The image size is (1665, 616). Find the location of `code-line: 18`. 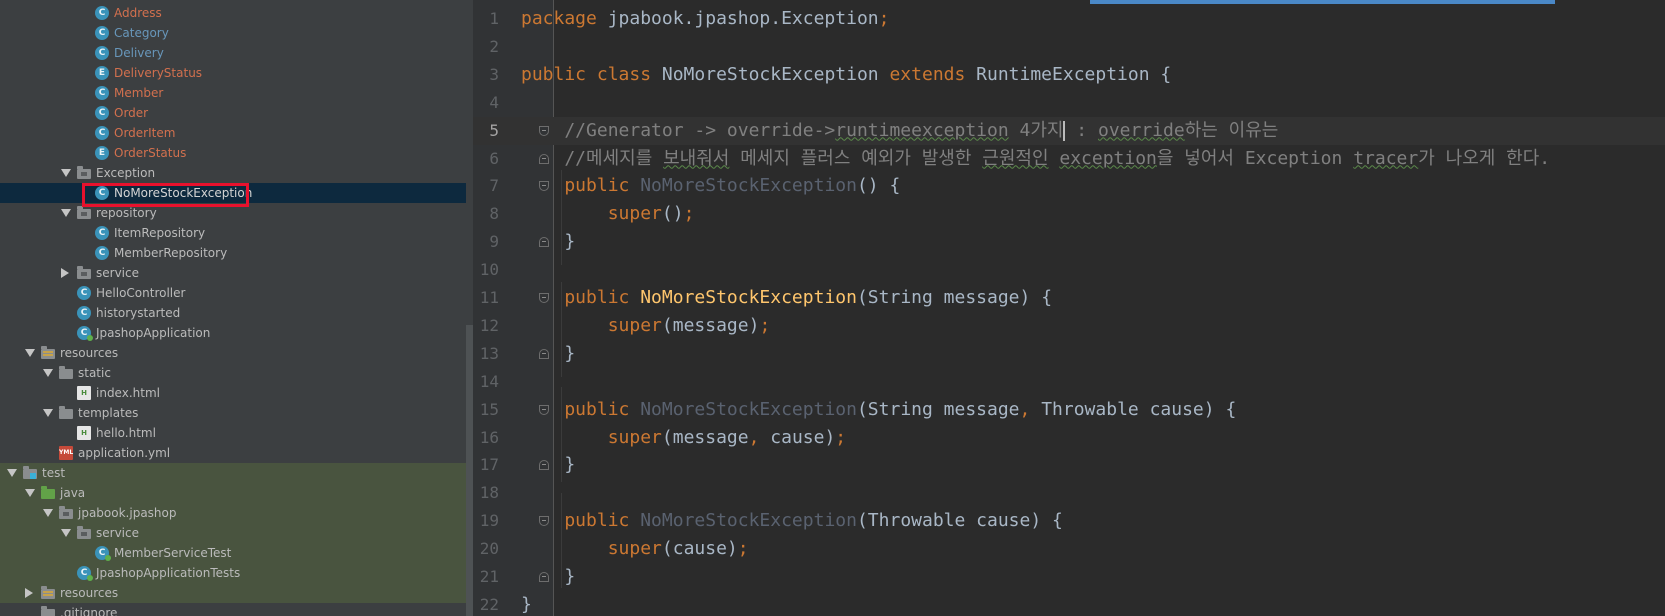

code-line: 18 is located at coordinates (1069, 493).